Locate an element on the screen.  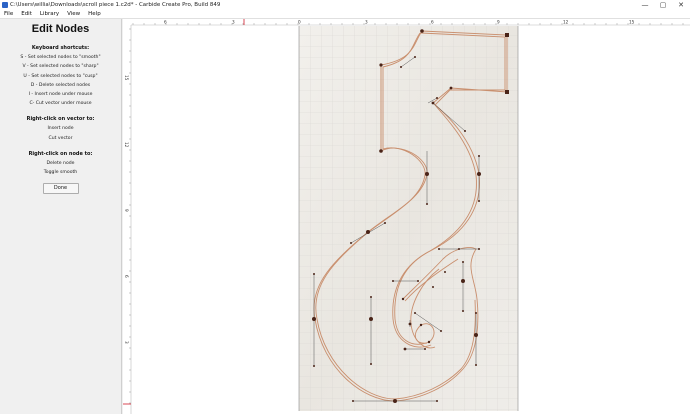
panel-title: Edit Nodes is located at coordinates (60, 29).